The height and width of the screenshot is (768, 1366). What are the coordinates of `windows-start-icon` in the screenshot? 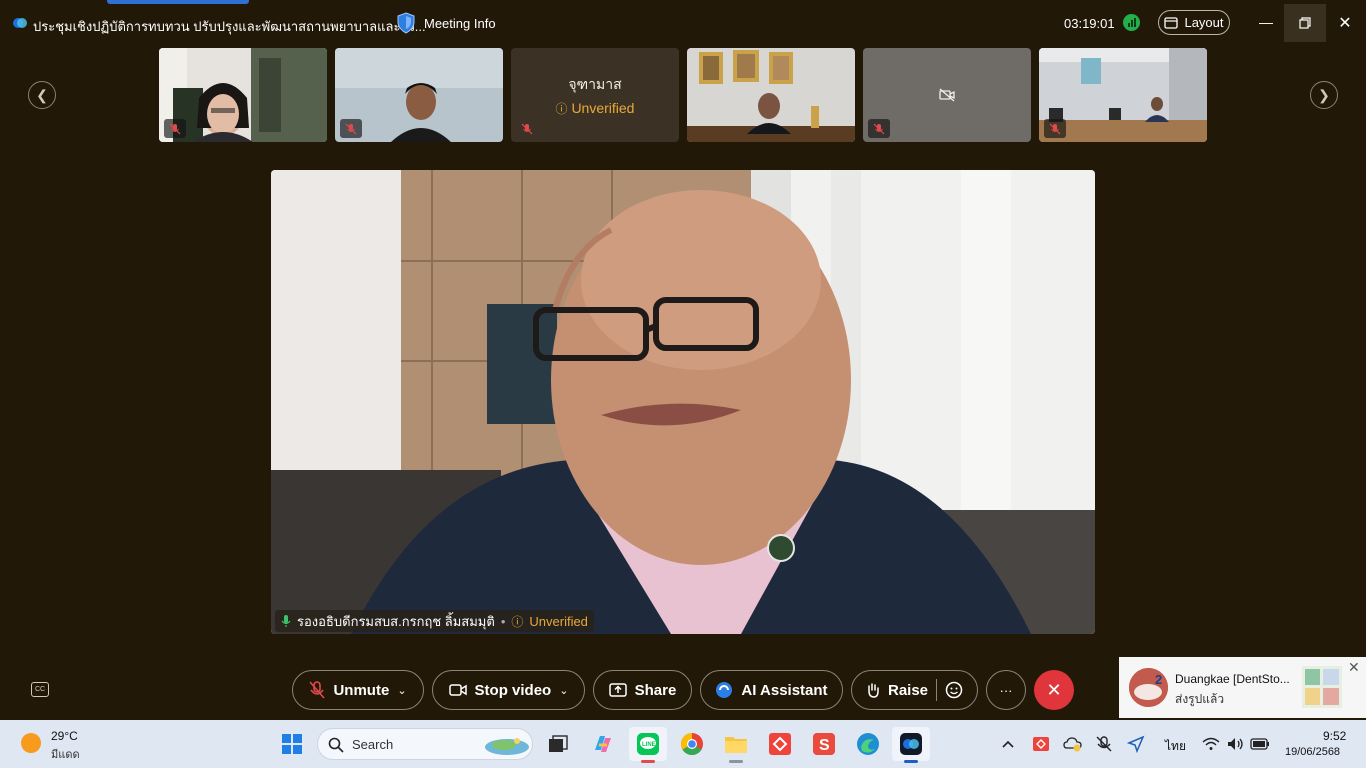 It's located at (292, 744).